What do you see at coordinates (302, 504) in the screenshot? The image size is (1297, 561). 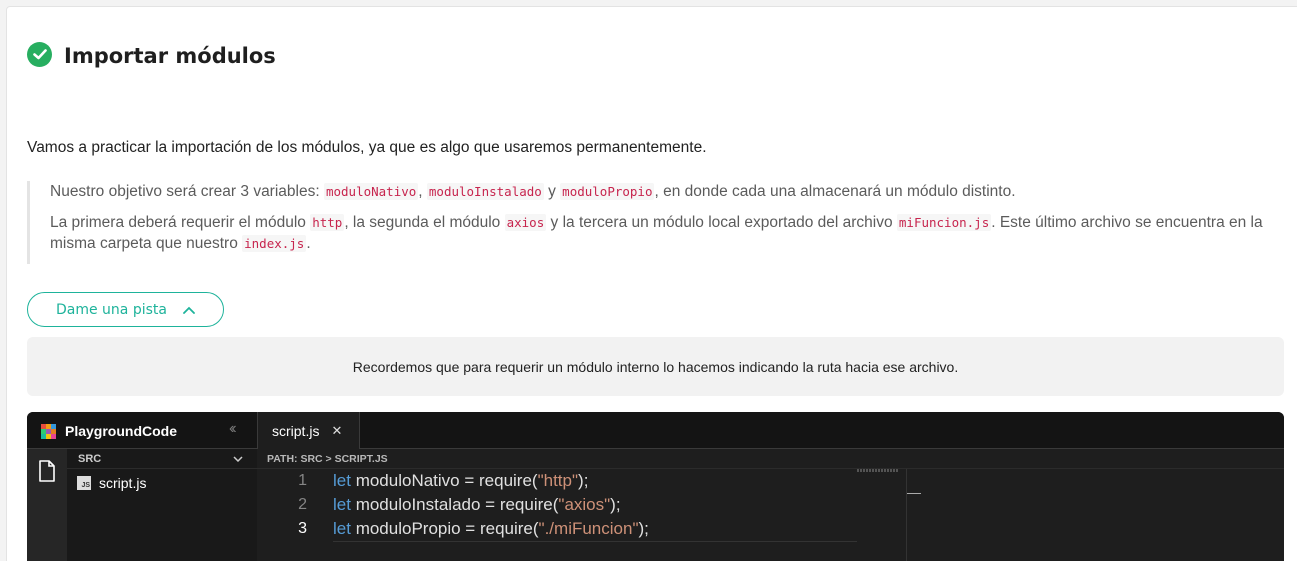 I see `line-number: 2` at bounding box center [302, 504].